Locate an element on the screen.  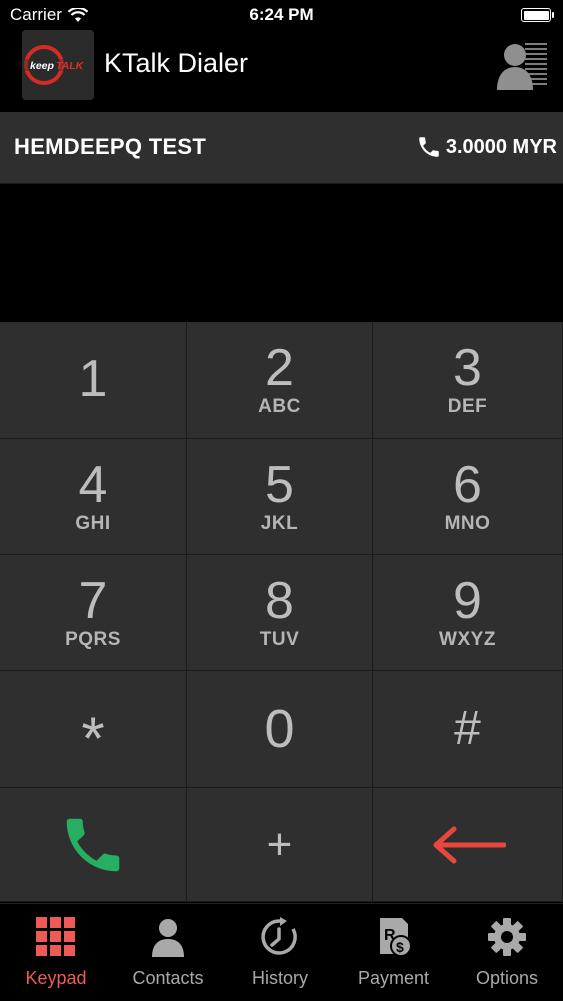
tab-options: Options is located at coordinates (507, 952).